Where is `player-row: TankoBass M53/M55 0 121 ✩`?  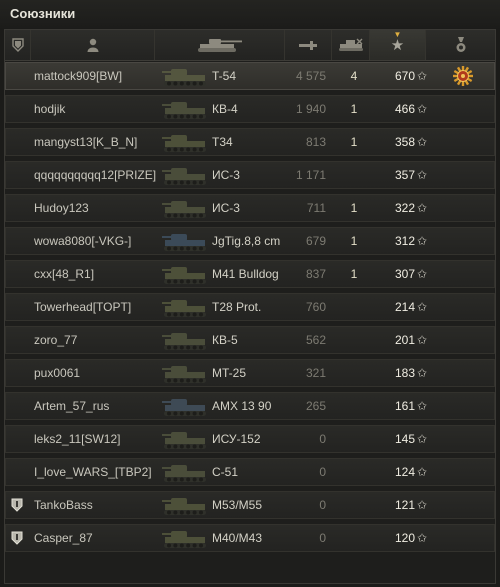 player-row: TankoBass M53/M55 0 121 ✩ is located at coordinates (250, 505).